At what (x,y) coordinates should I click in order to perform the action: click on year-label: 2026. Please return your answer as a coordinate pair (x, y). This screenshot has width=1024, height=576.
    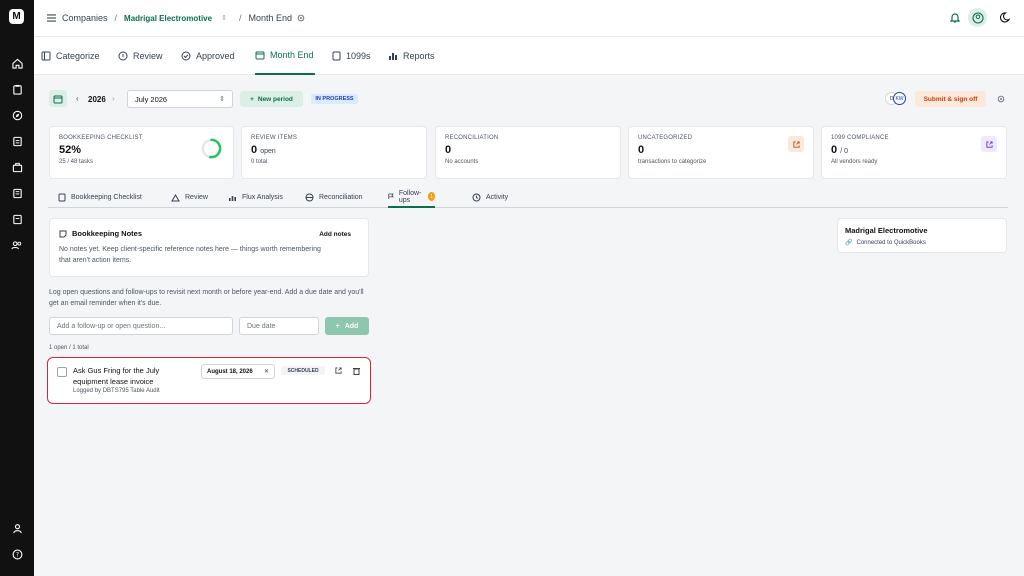
    Looking at the image, I should click on (97, 99).